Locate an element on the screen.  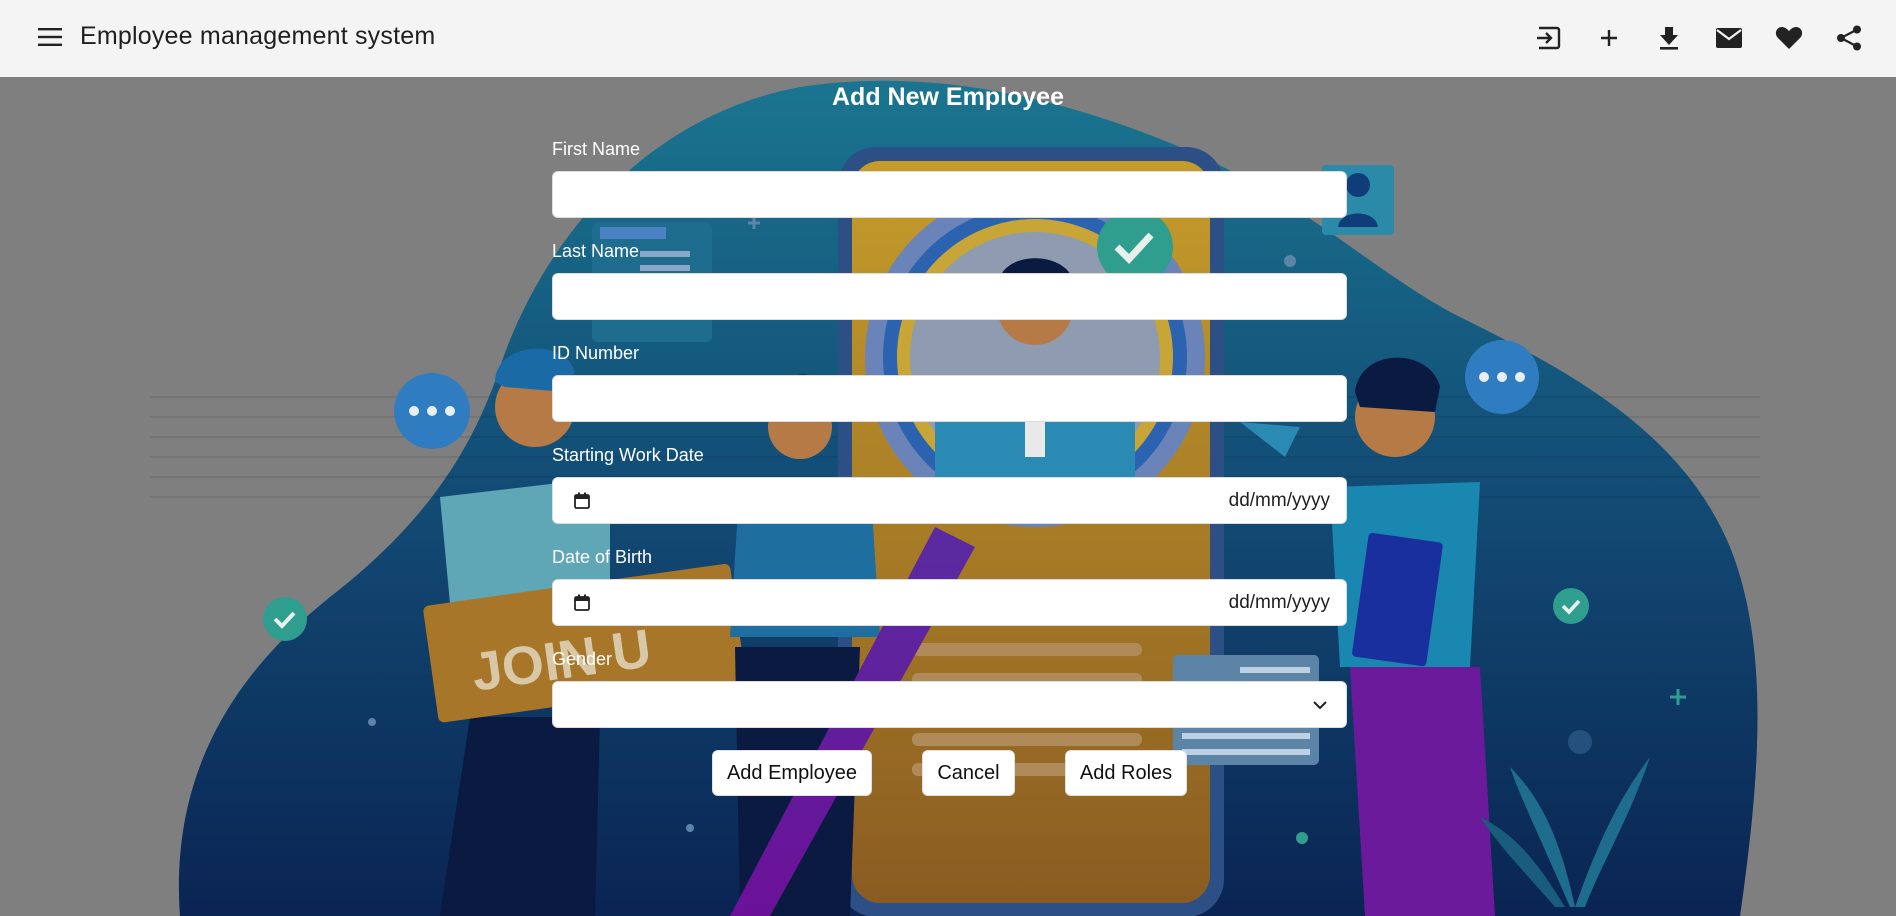
starting-work-date-input: dd/mm/yyyy is located at coordinates (949, 500).